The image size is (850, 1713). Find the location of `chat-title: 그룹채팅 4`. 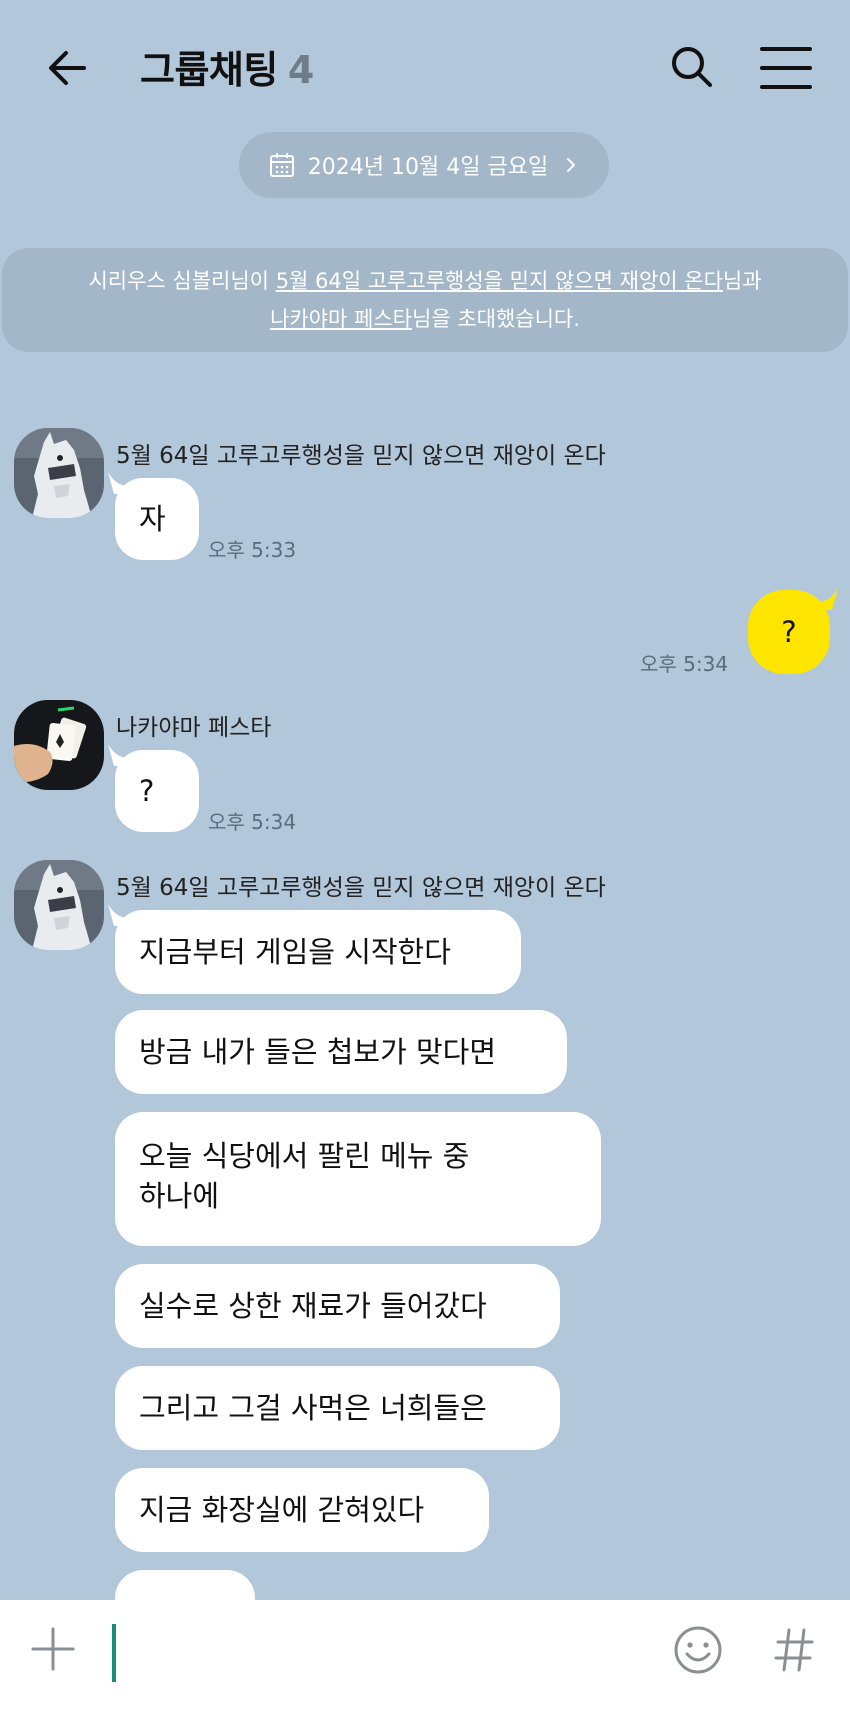

chat-title: 그룹채팅 4 is located at coordinates (227, 70).